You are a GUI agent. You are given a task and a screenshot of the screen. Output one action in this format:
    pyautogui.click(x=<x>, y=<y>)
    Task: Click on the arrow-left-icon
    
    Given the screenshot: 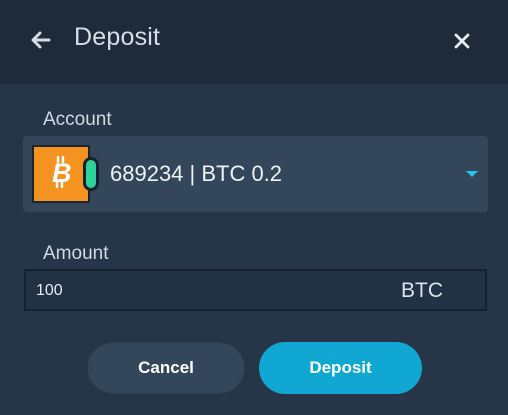 What is the action you would take?
    pyautogui.click(x=41, y=42)
    